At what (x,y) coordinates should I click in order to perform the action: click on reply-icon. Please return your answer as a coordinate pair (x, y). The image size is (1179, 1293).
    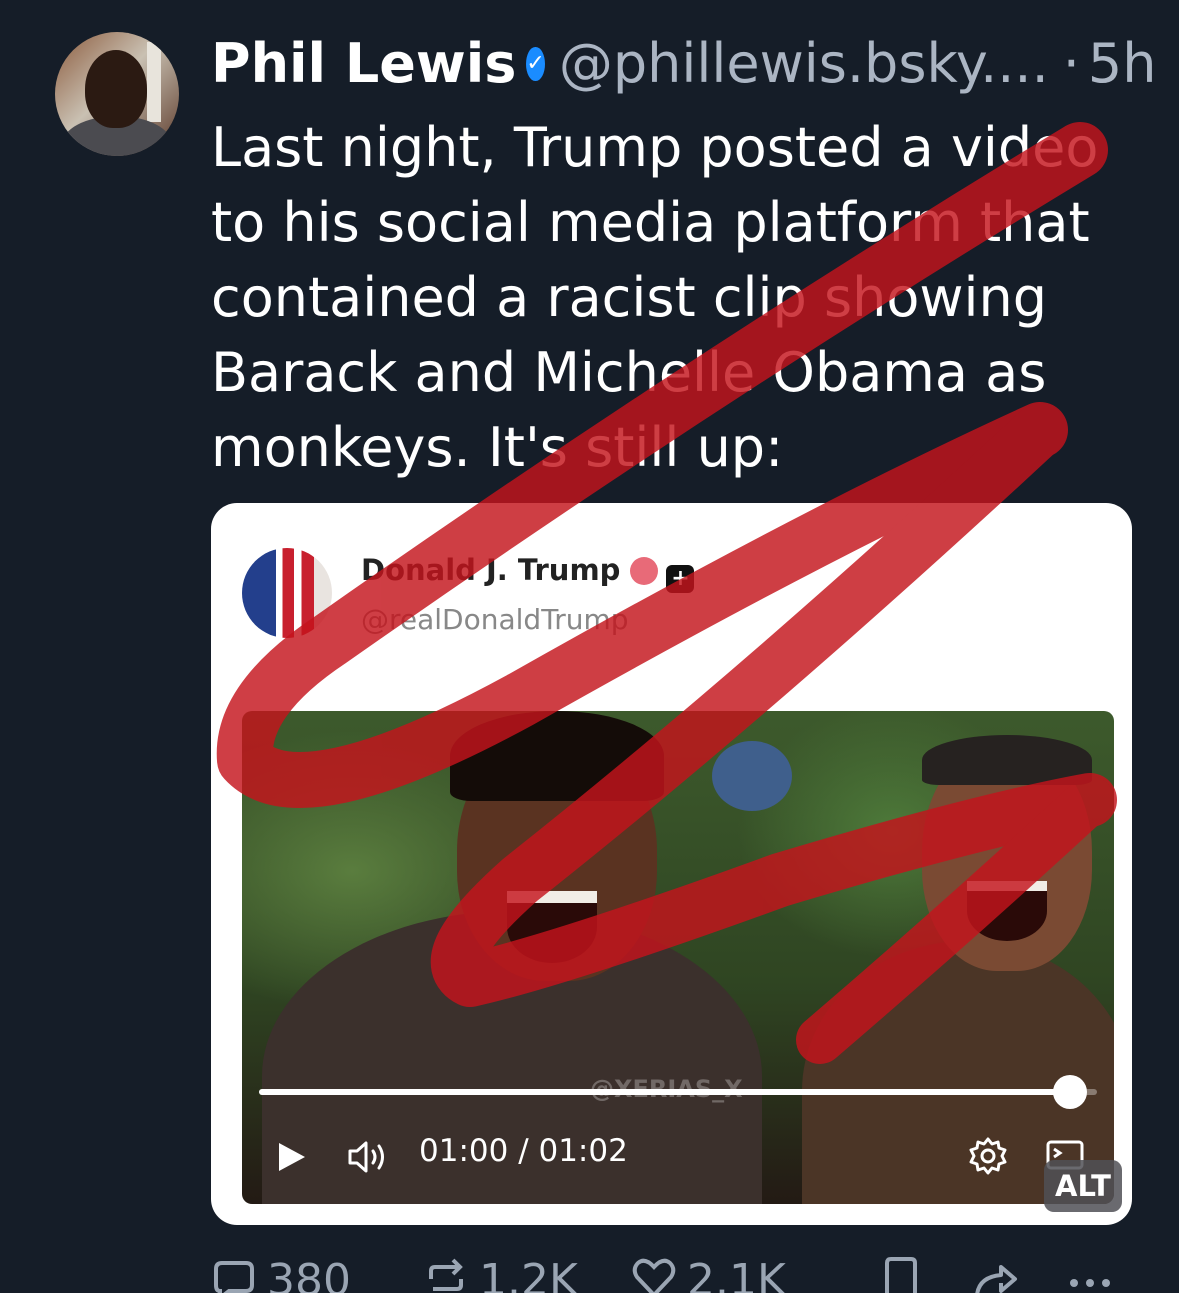
    Looking at the image, I should click on (234, 1277).